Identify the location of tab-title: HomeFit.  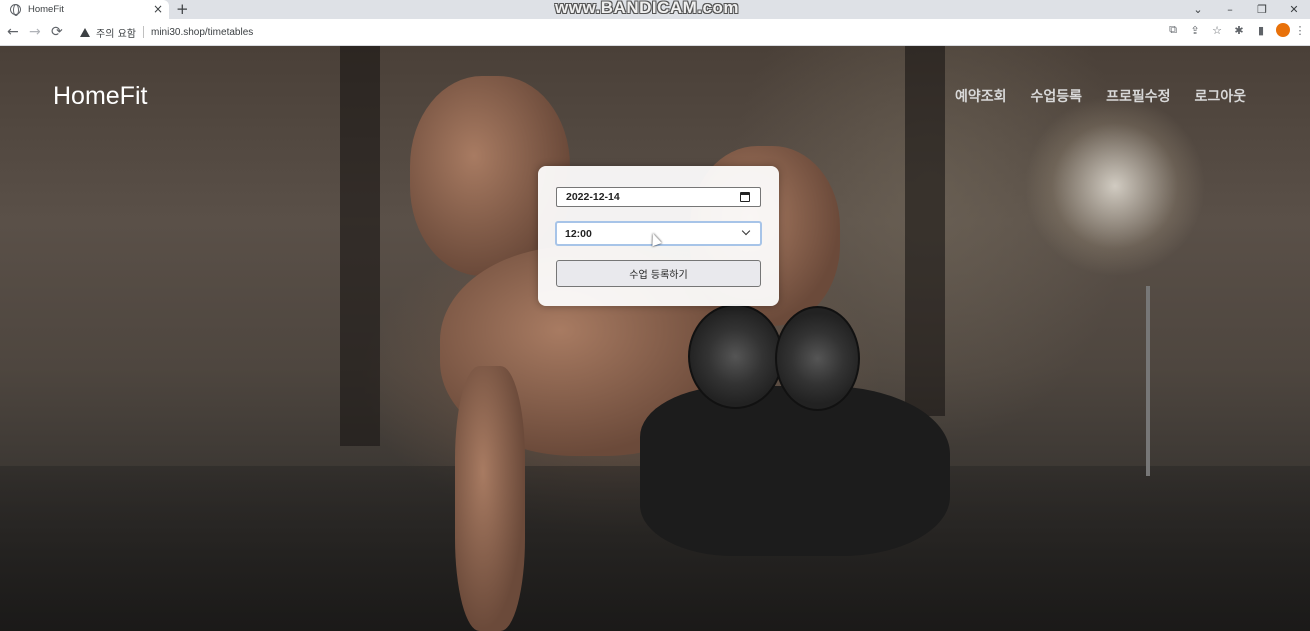
(46, 9).